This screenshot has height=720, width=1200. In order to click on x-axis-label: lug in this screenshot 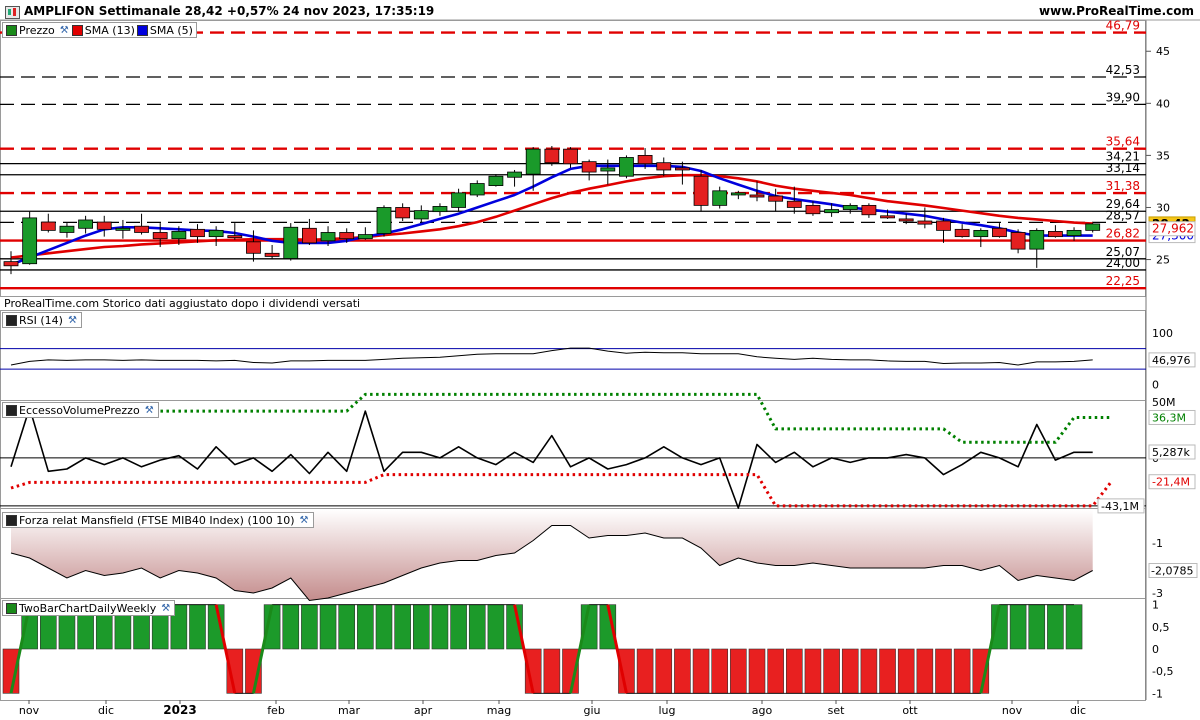, I will do `click(666, 710)`.